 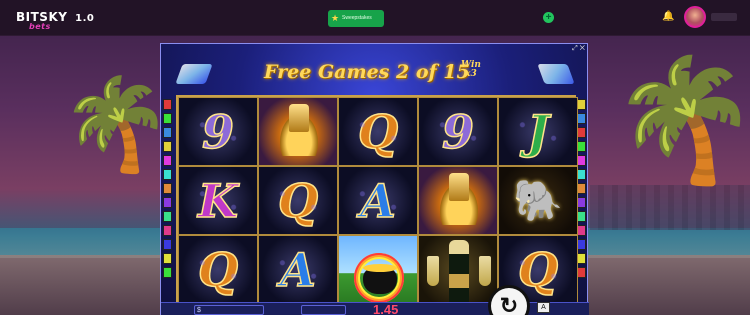 What do you see at coordinates (386, 308) in the screenshot?
I see `current-win-value: 1.45` at bounding box center [386, 308].